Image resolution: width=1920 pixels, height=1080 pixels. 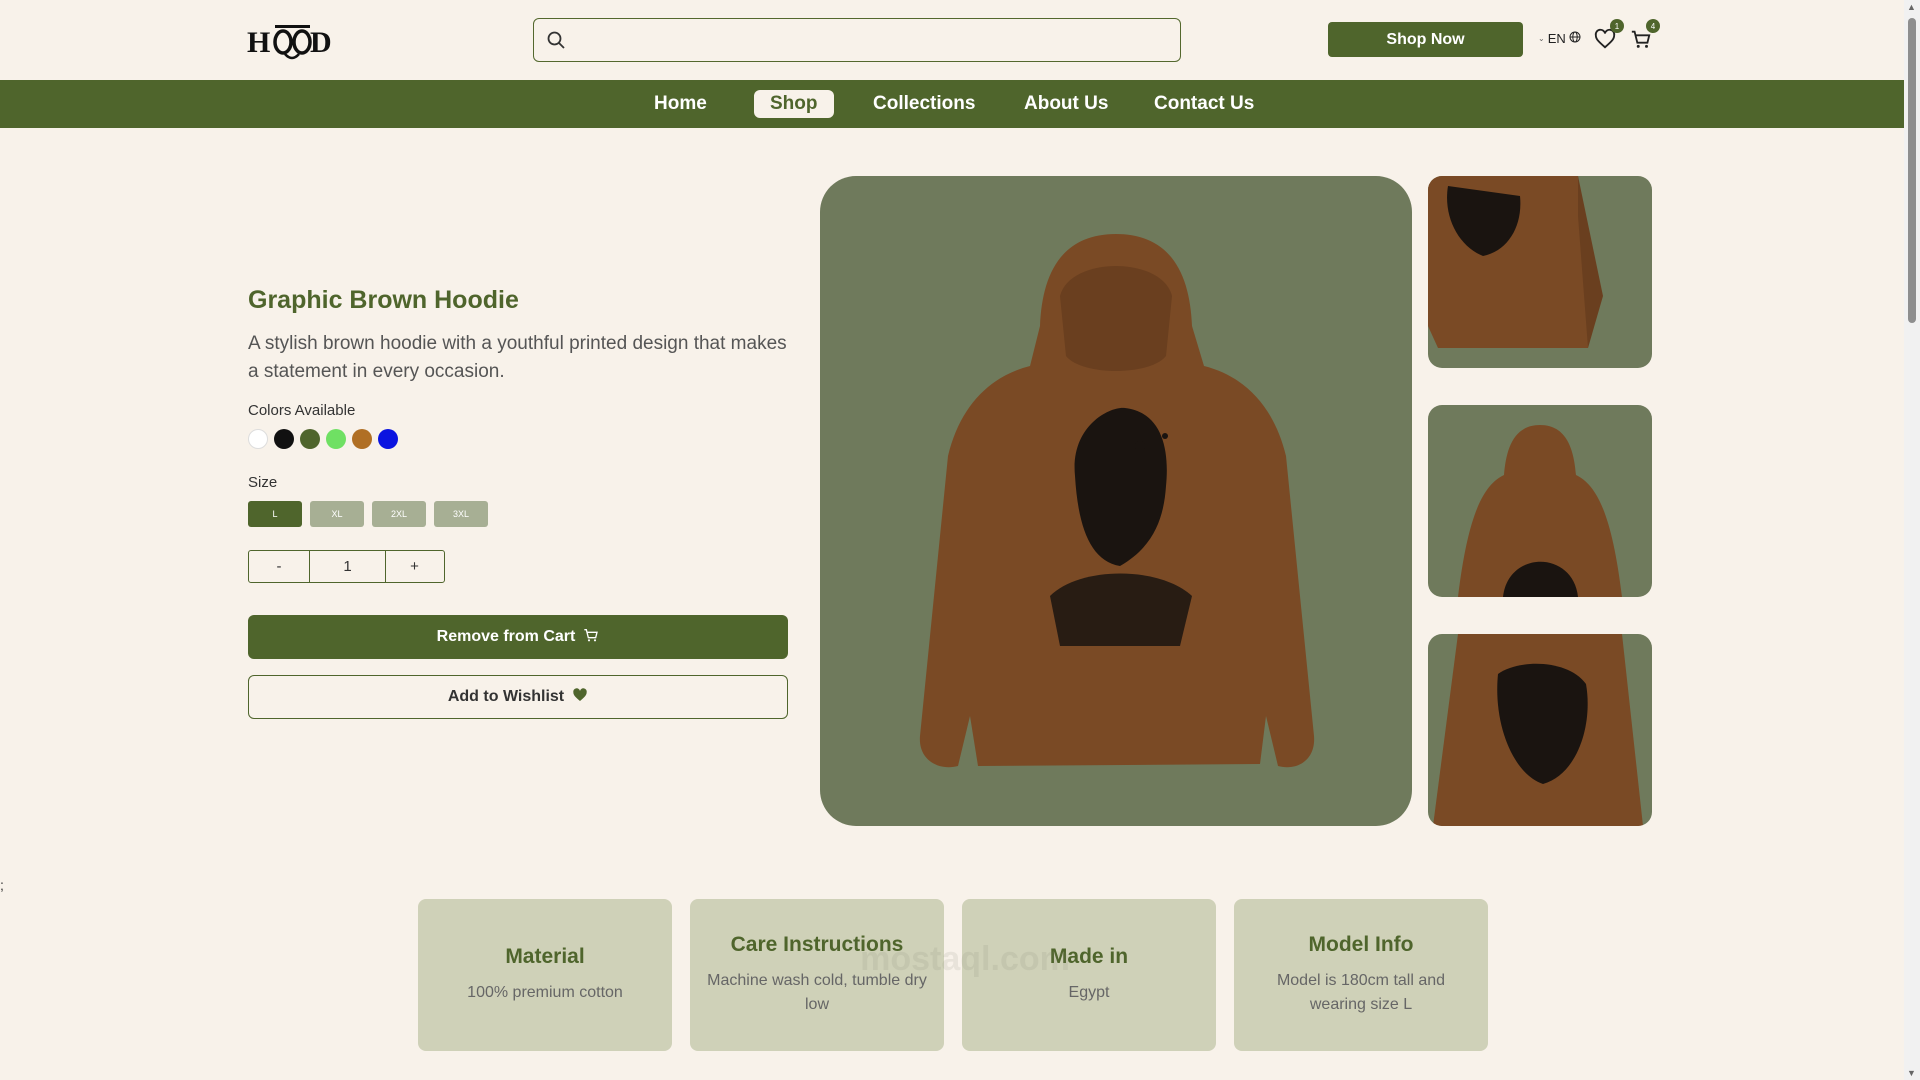 I want to click on page-scrollbar: ▲ ▼, so click(x=1912, y=540).